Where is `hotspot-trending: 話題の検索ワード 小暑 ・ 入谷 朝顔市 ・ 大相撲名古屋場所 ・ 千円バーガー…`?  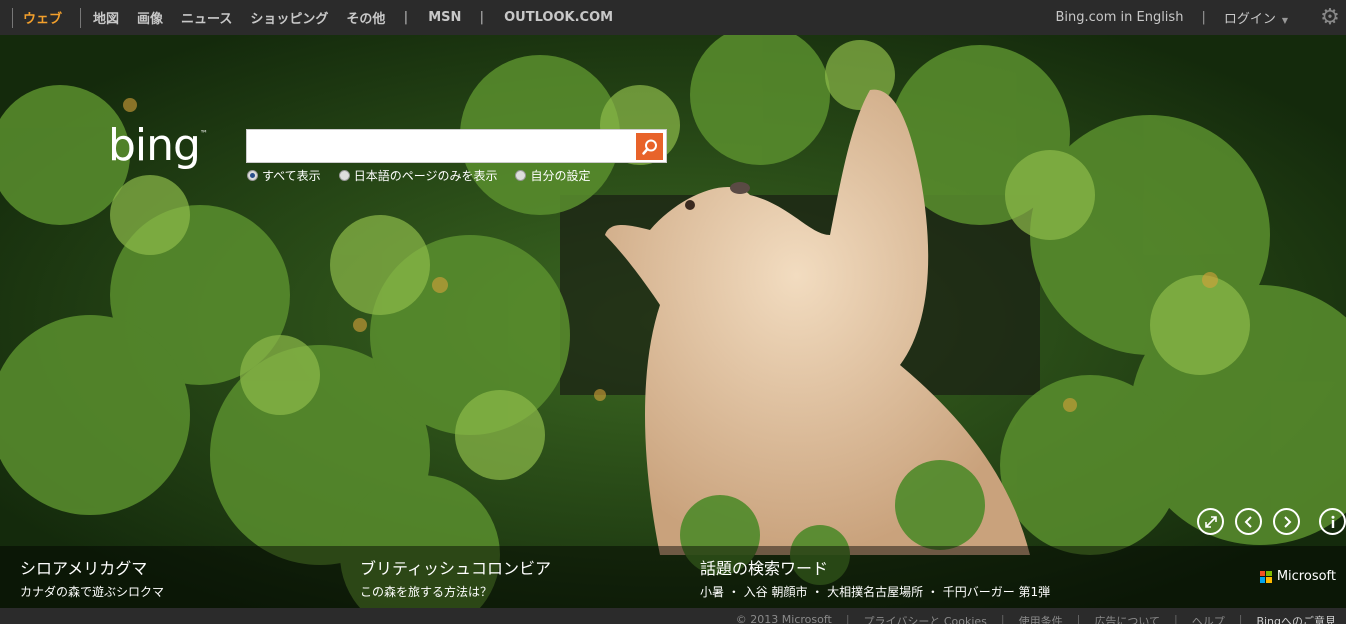 hotspot-trending: 話題の検索ワード 小暑 ・ 入谷 朝顔市 ・ 大相撲名古屋場所 ・ 千円バーガー… is located at coordinates (875, 577).